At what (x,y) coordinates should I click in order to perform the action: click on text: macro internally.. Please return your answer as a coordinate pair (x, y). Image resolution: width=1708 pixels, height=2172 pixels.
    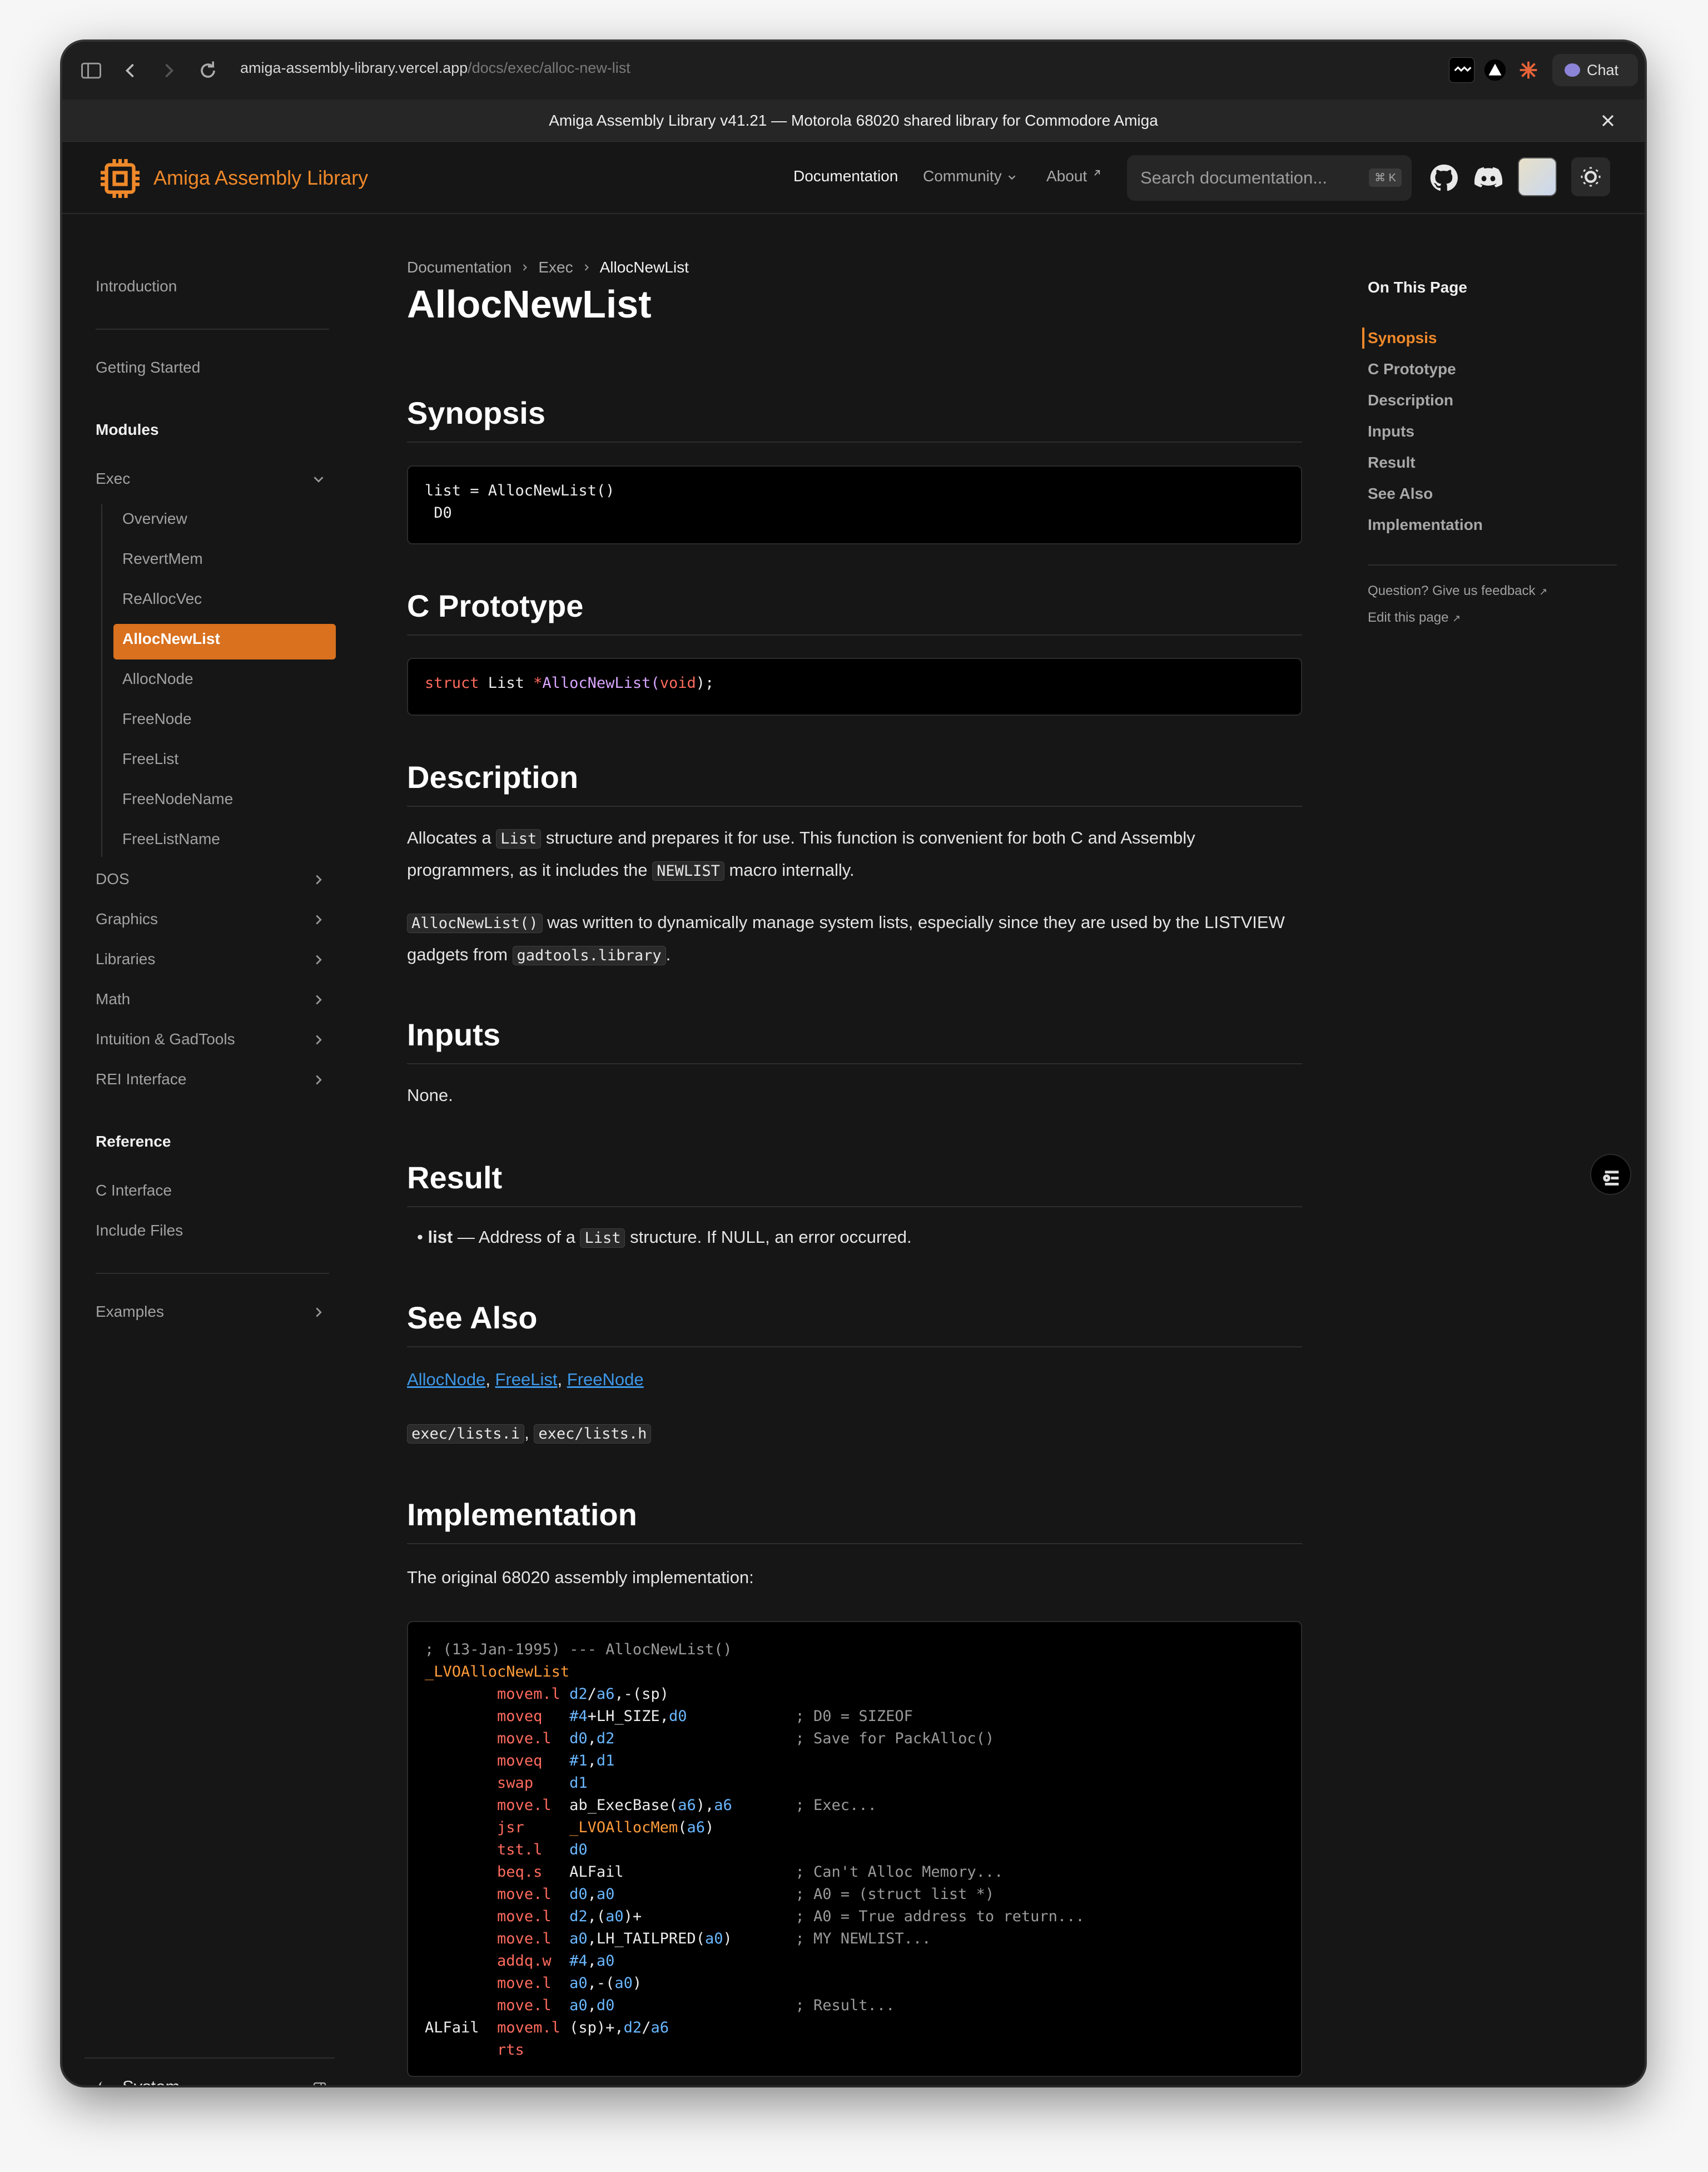
    Looking at the image, I should click on (790, 870).